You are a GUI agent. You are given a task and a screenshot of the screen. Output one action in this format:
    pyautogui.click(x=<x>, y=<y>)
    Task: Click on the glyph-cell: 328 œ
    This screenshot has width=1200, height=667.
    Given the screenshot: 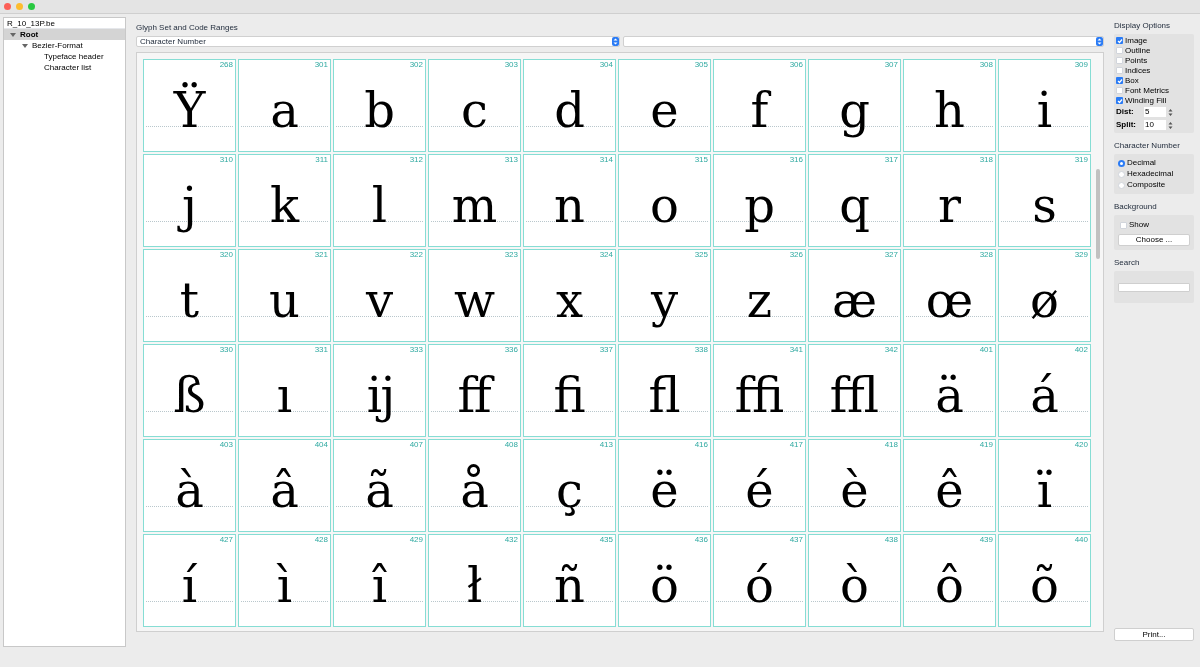 What is the action you would take?
    pyautogui.click(x=949, y=295)
    